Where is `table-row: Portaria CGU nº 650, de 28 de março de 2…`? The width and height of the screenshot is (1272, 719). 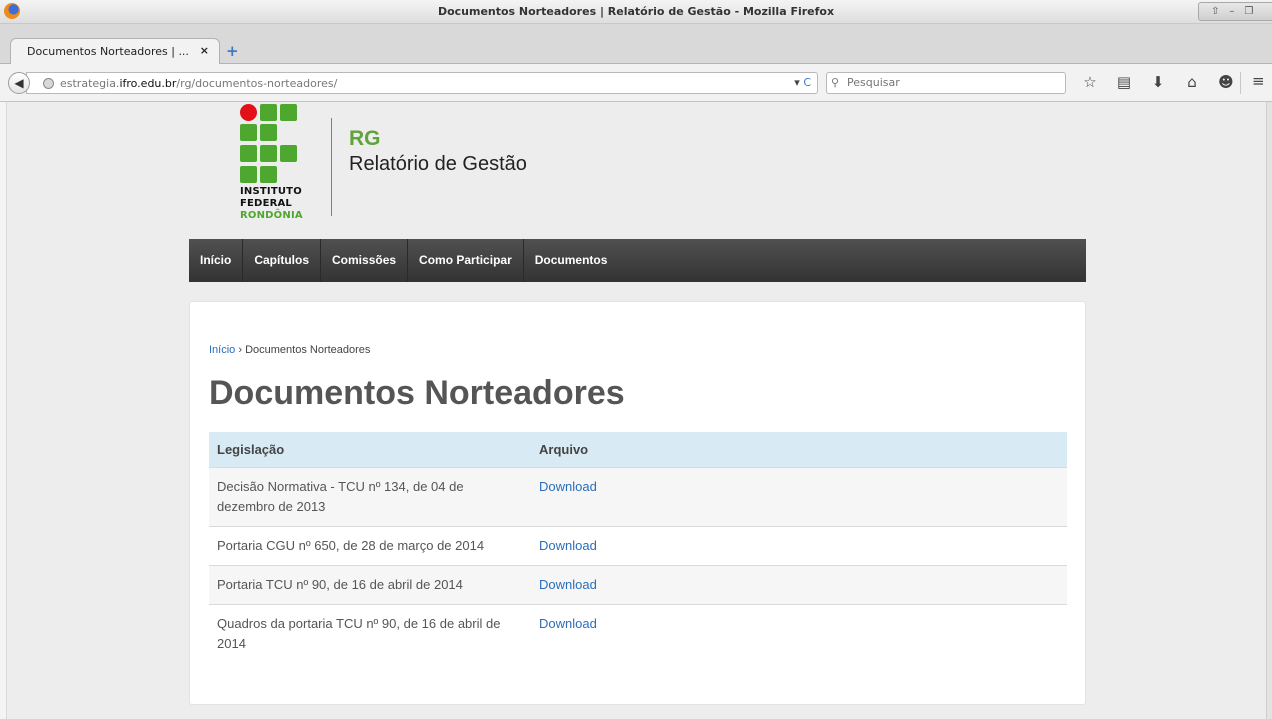
table-row: Portaria CGU nº 650, de 28 de março de 2… is located at coordinates (638, 545).